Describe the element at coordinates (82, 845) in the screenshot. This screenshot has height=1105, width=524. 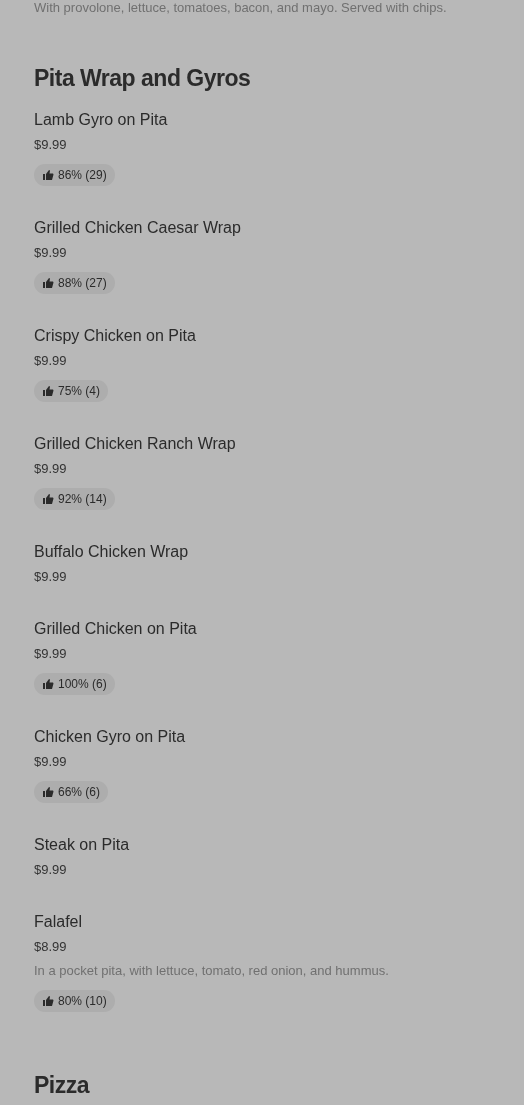
I see `item-name: Steak on Pita` at that location.